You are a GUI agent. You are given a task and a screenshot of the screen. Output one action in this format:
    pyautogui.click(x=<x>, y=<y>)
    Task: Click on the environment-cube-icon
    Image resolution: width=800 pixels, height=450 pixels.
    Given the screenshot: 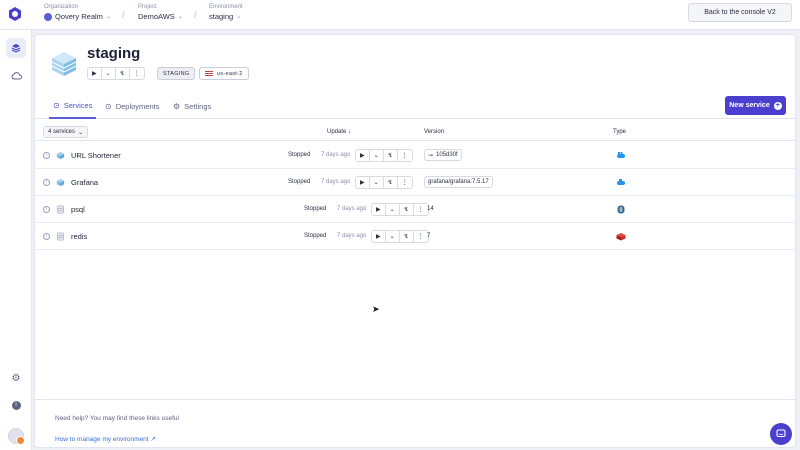 What is the action you would take?
    pyautogui.click(x=64, y=64)
    